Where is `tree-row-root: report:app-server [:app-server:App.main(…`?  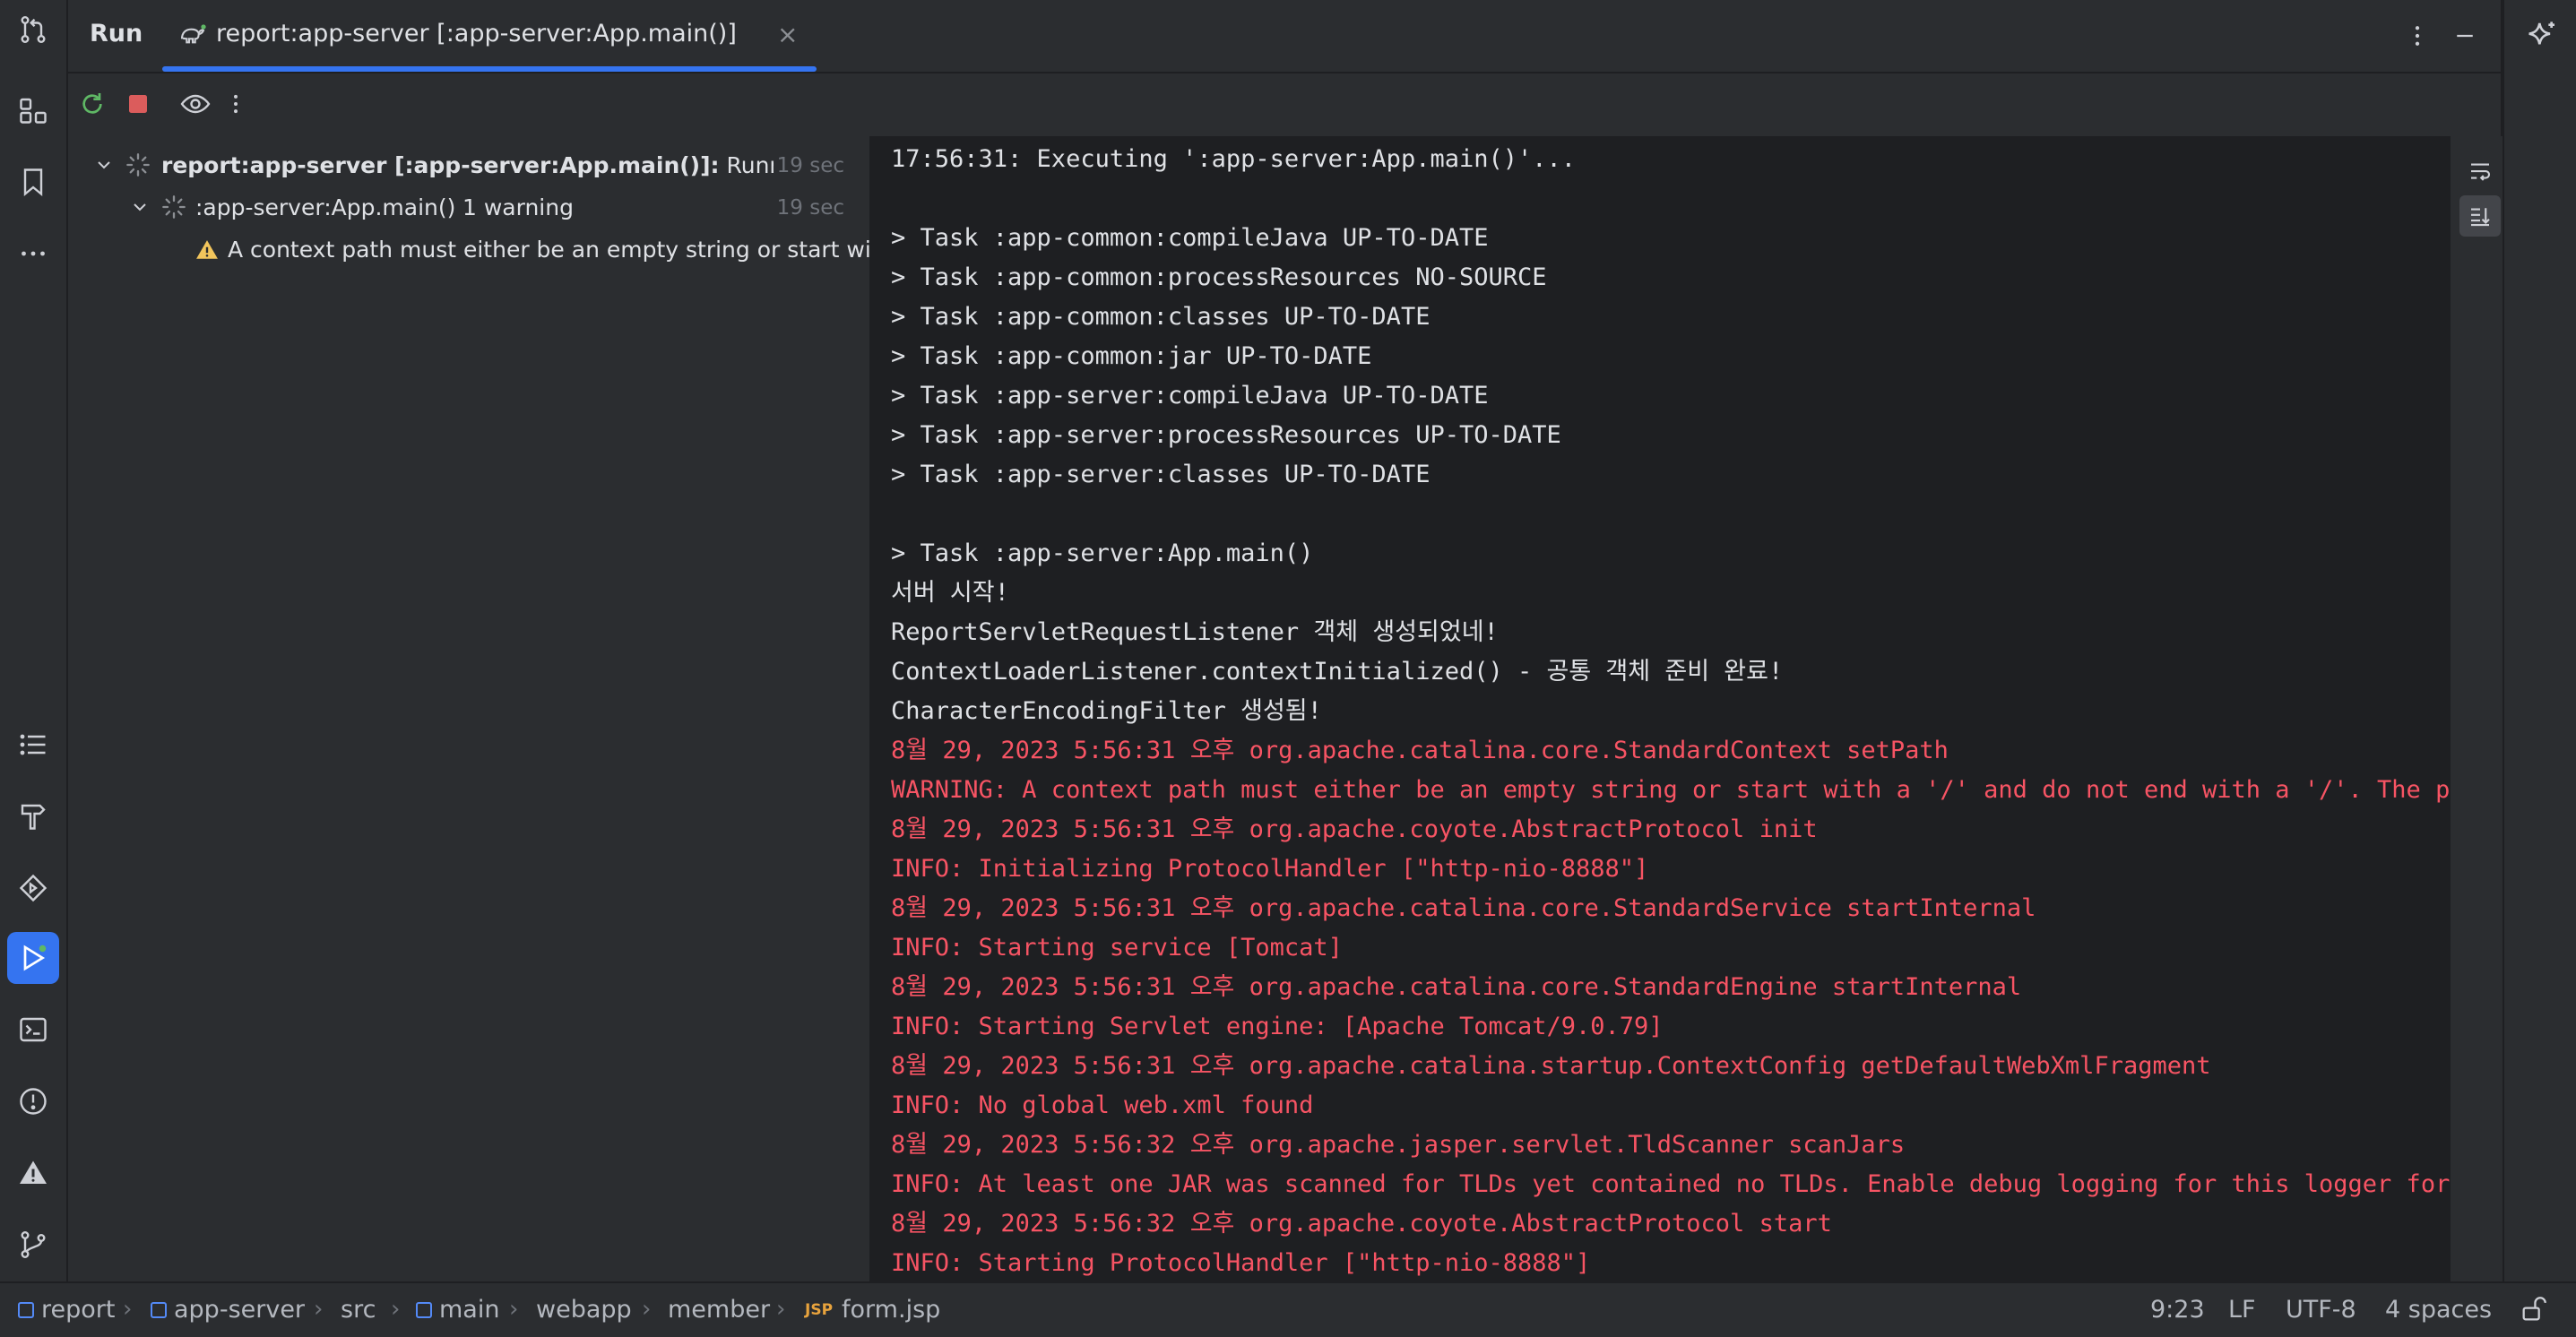 tree-row-root: report:app-server [:app-server:App.main(… is located at coordinates (468, 165).